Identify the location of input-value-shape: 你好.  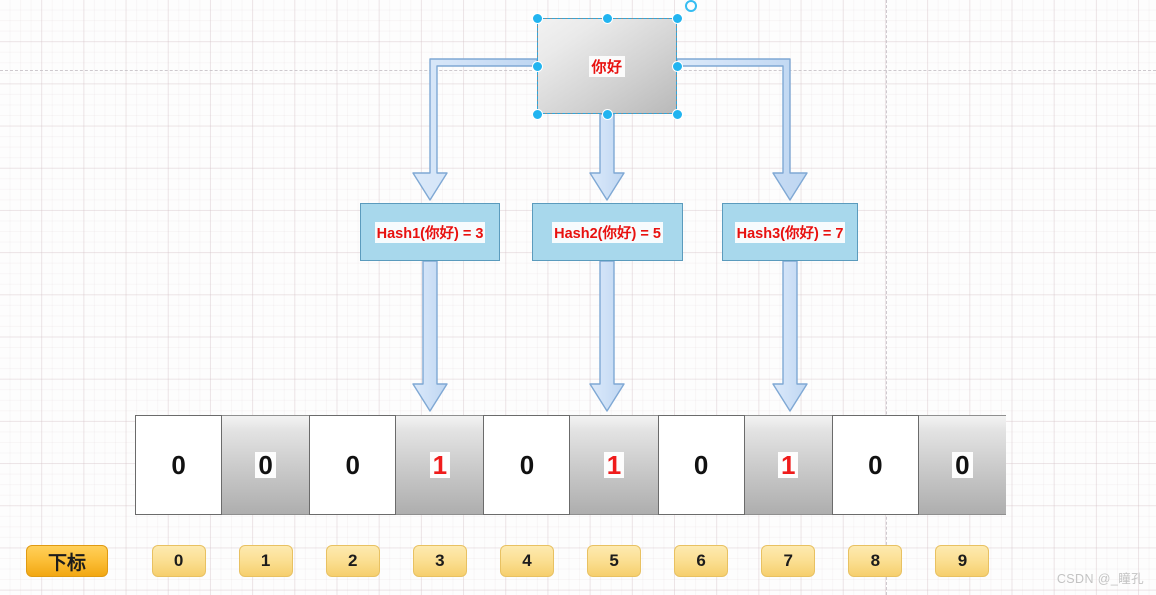
(607, 66).